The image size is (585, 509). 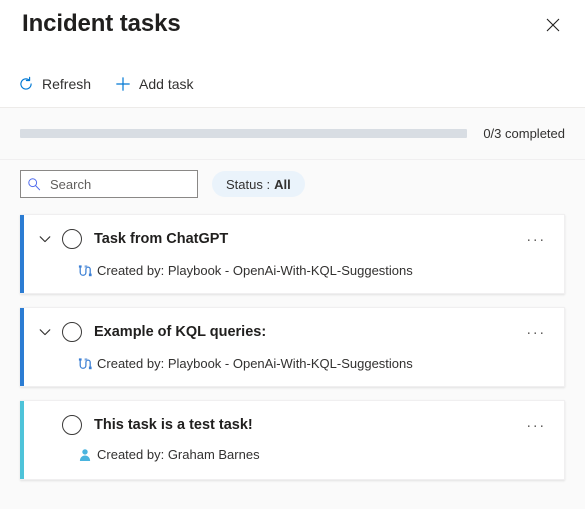 I want to click on progress-row: 0/3 completed, so click(x=292, y=134).